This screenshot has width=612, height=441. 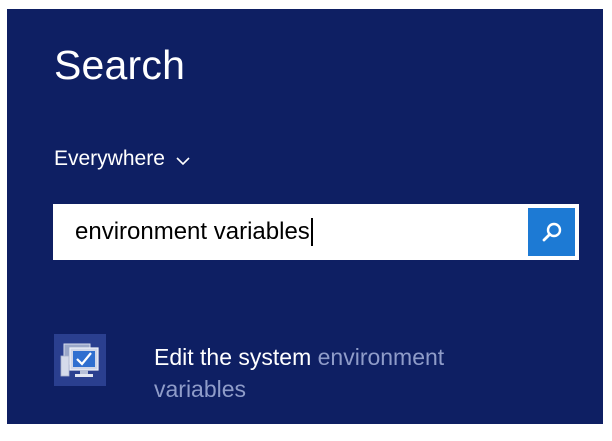 I want to click on result-label-match: environment, so click(x=378, y=357).